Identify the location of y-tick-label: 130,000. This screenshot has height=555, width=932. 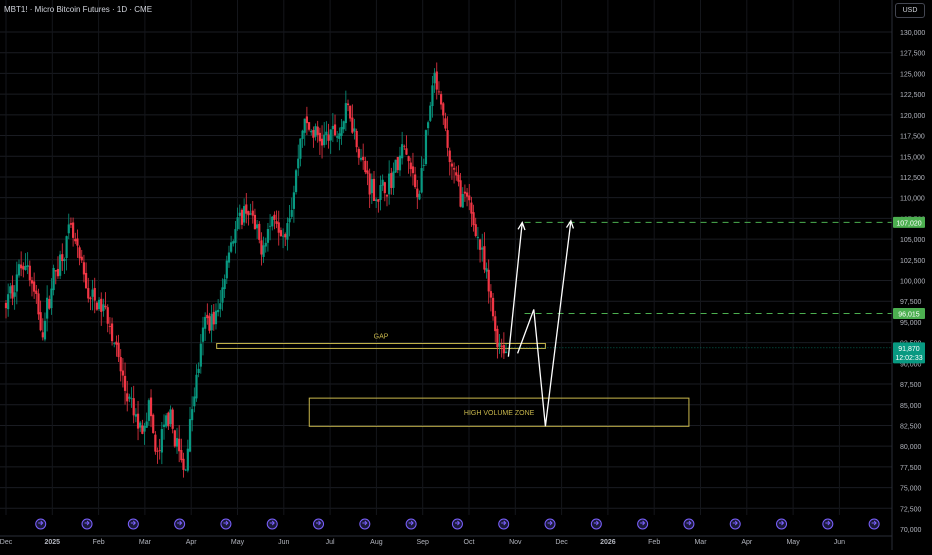
(912, 33).